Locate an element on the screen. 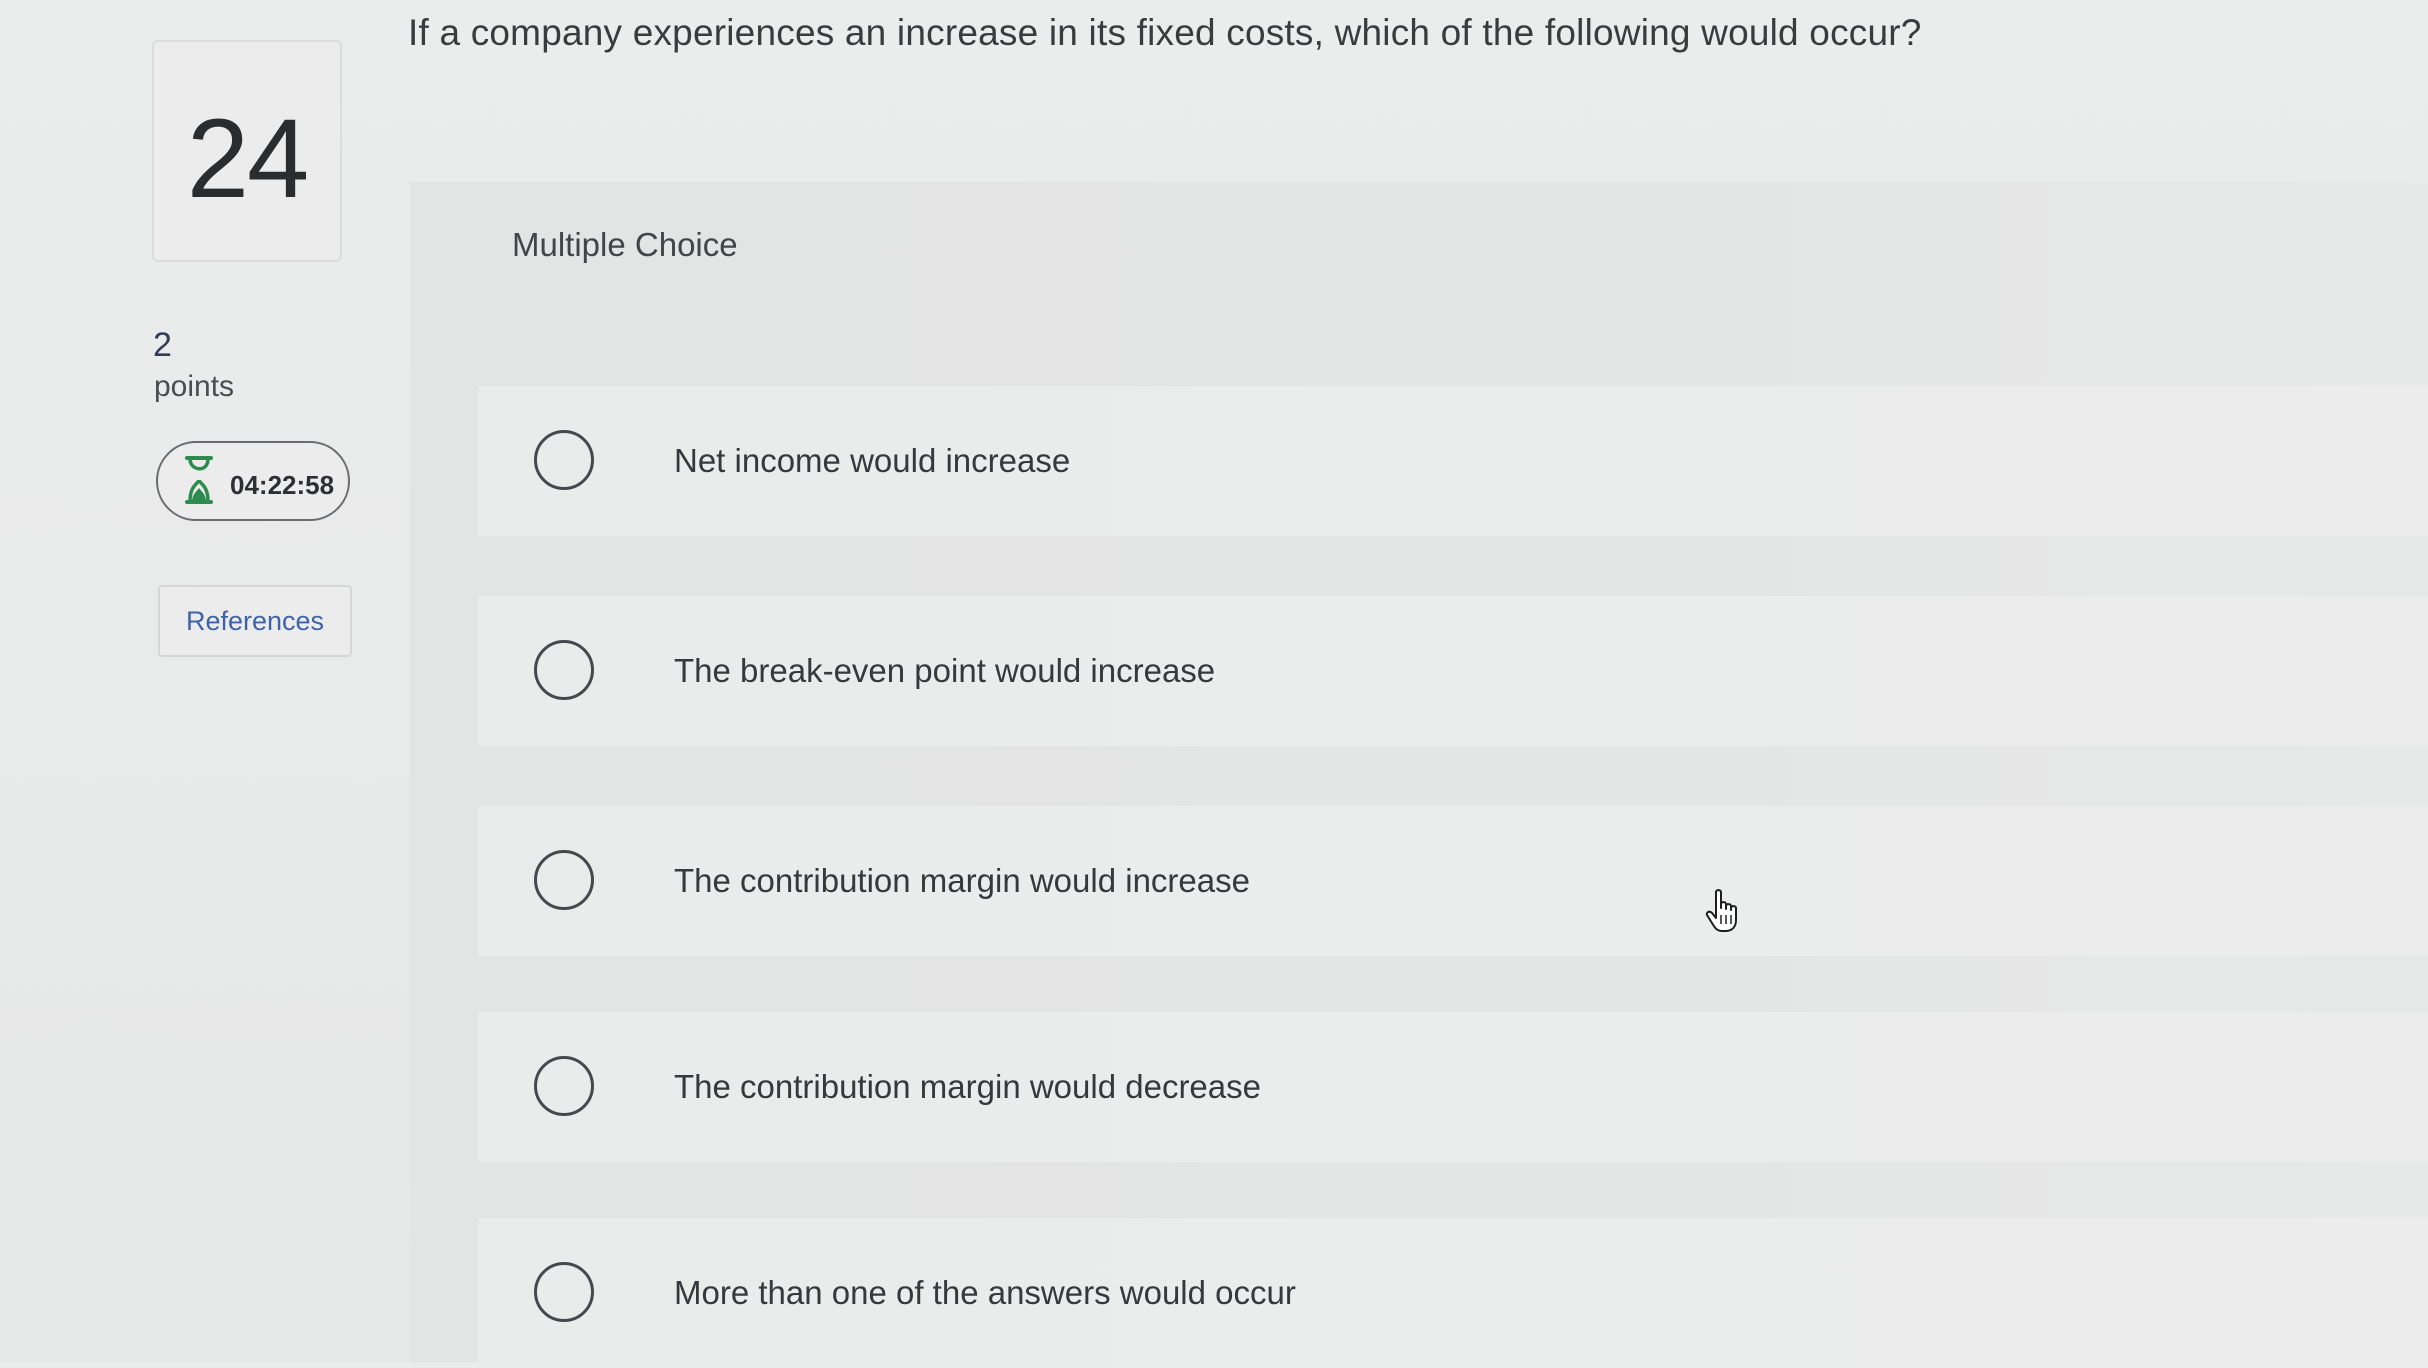  hourglass-icon is located at coordinates (199, 480).